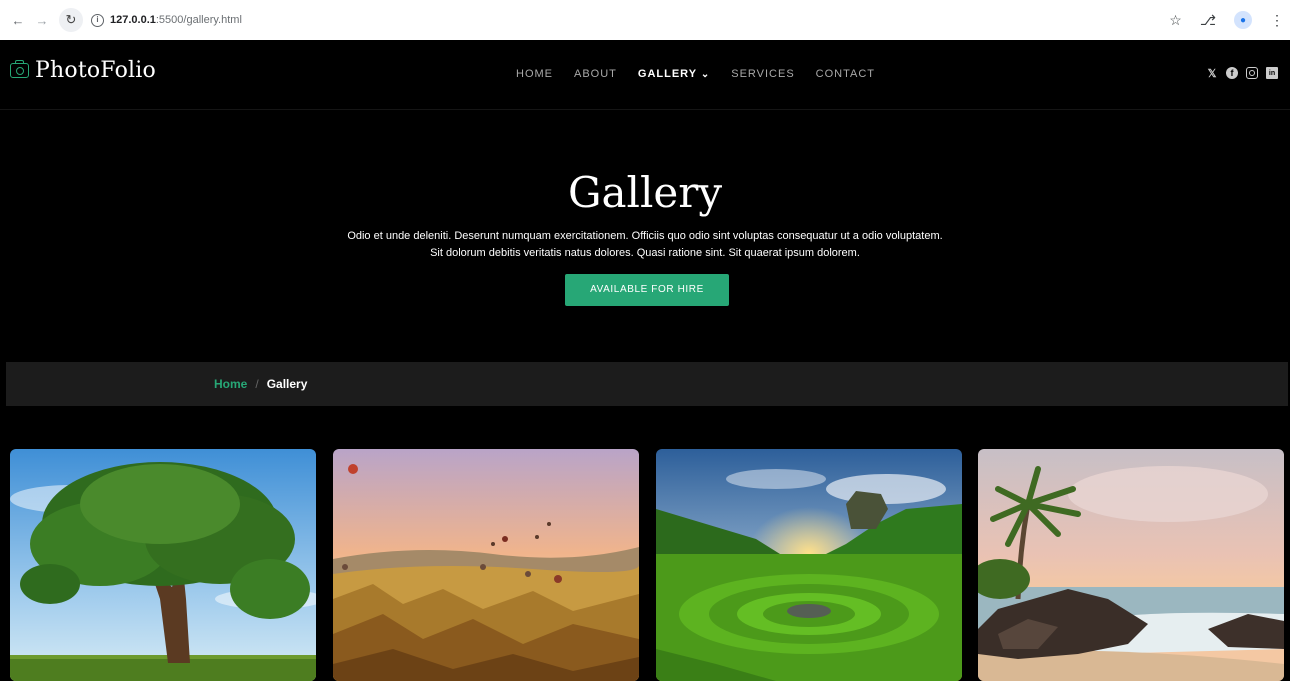  Describe the element at coordinates (1243, 20) in the screenshot. I see `profile-avatar-icon: ●` at that location.